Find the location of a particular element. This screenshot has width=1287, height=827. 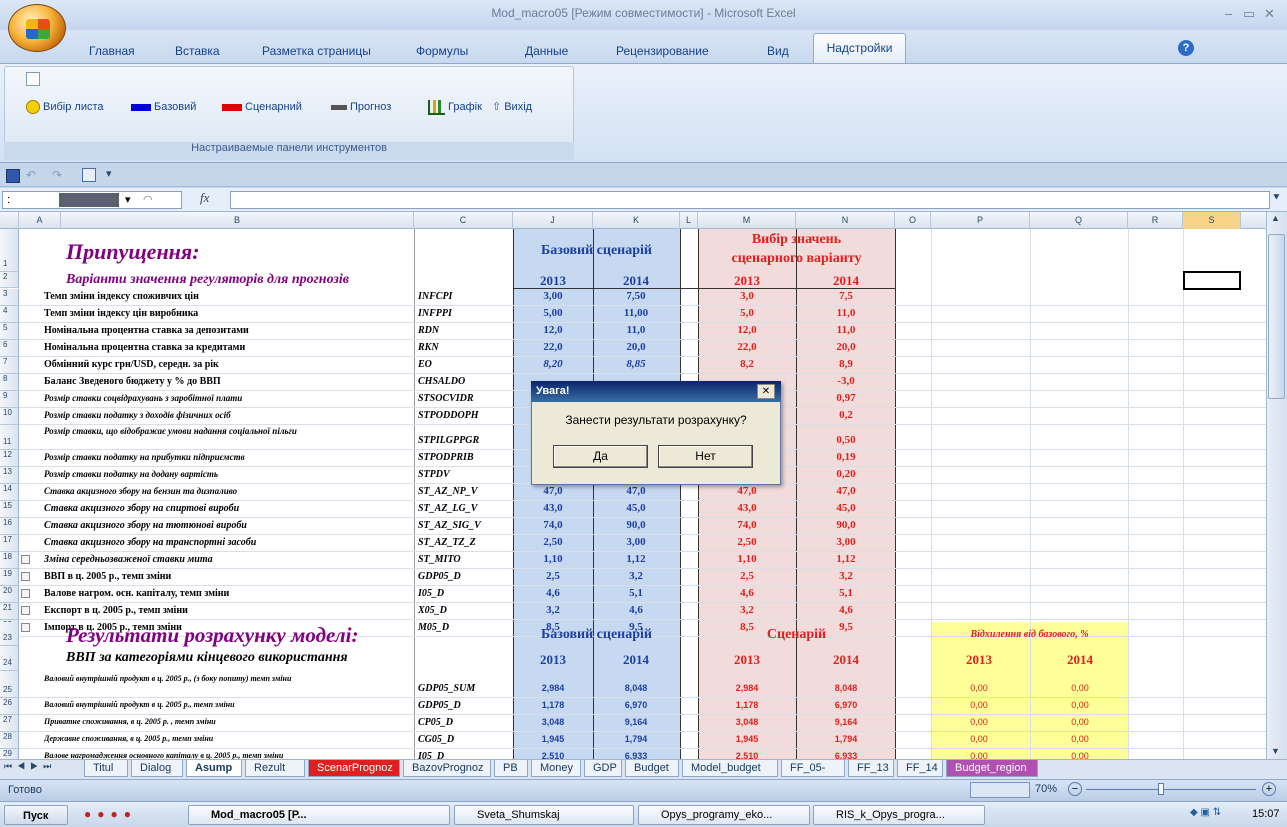

select-all-corner is located at coordinates (9, 220).